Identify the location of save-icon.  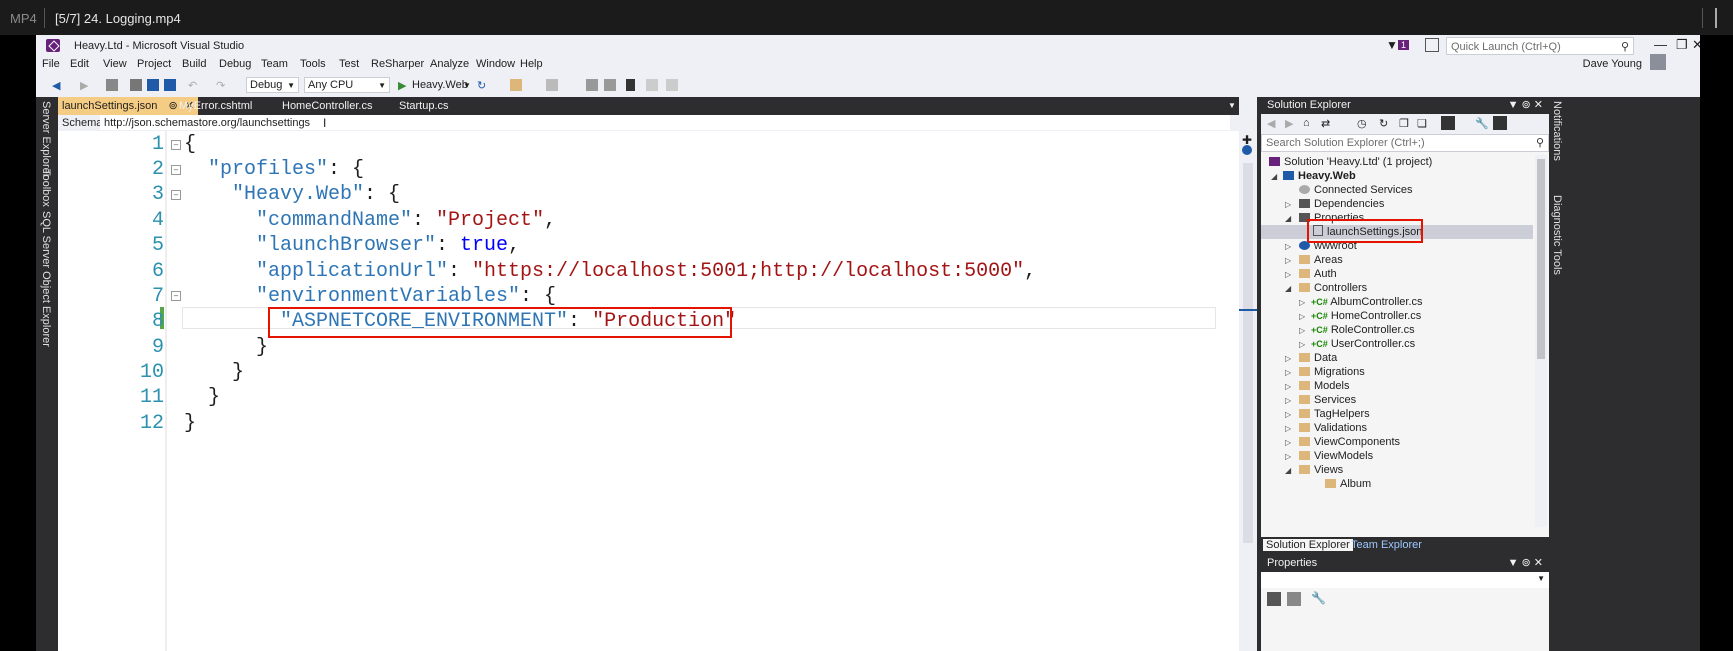
(153, 85).